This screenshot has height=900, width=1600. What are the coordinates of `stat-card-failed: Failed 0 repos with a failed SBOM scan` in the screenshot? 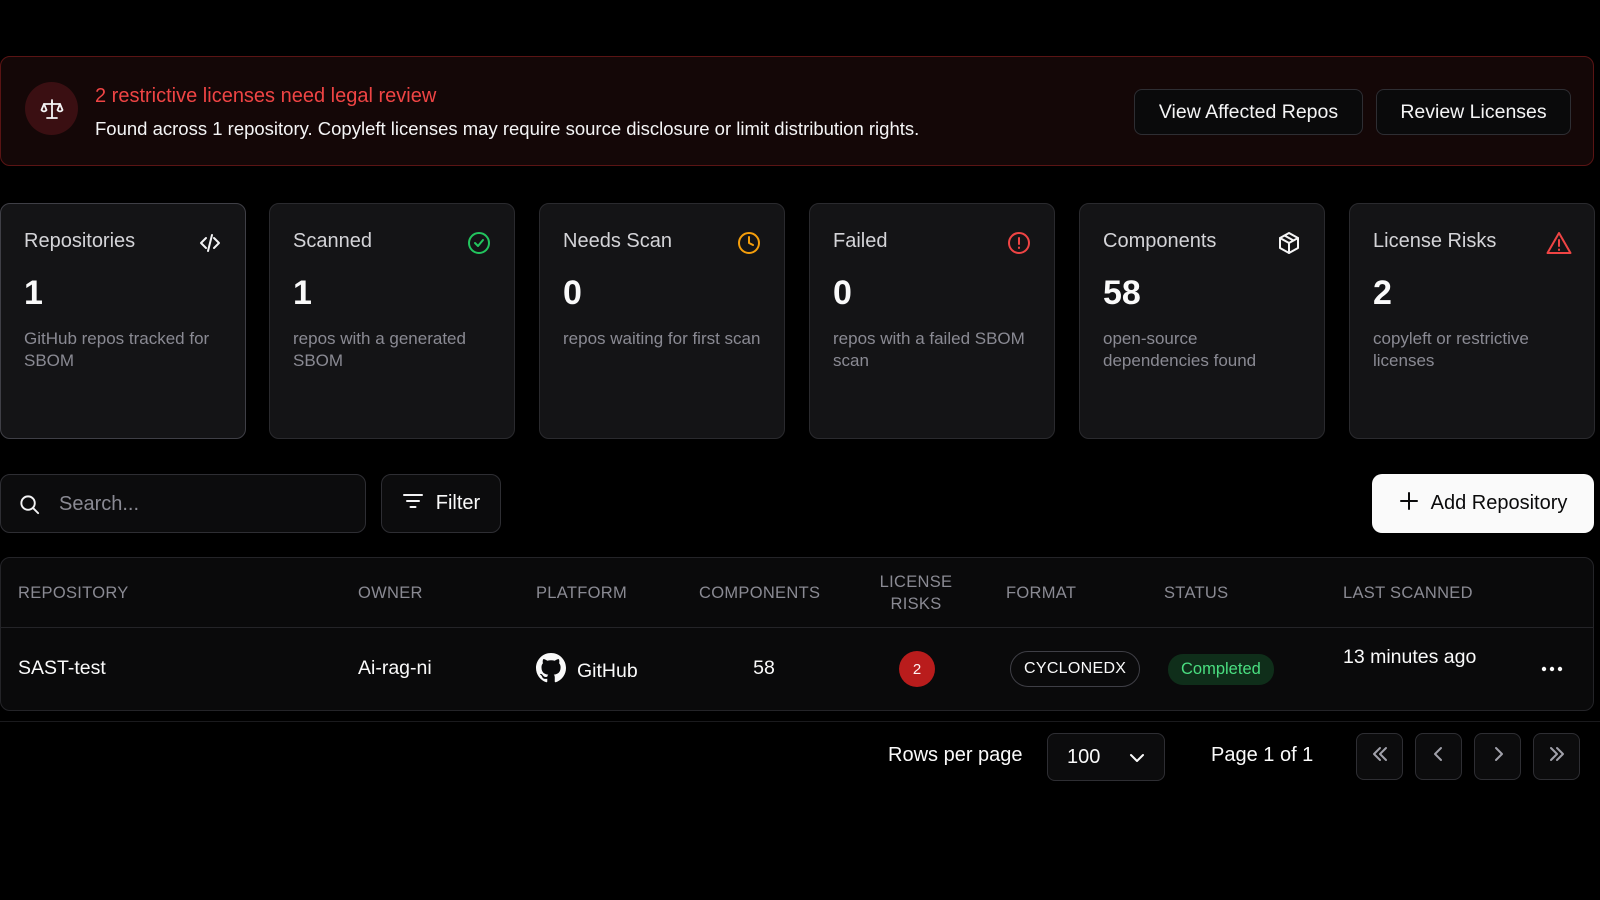 It's located at (932, 321).